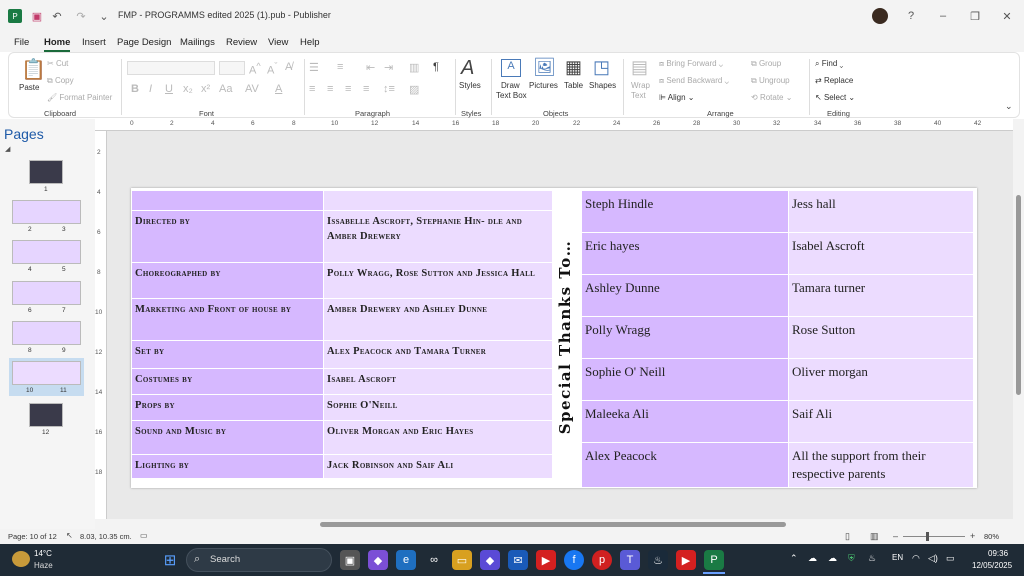  What do you see at coordinates (94, 42) in the screenshot?
I see `tab-insert: Insert` at bounding box center [94, 42].